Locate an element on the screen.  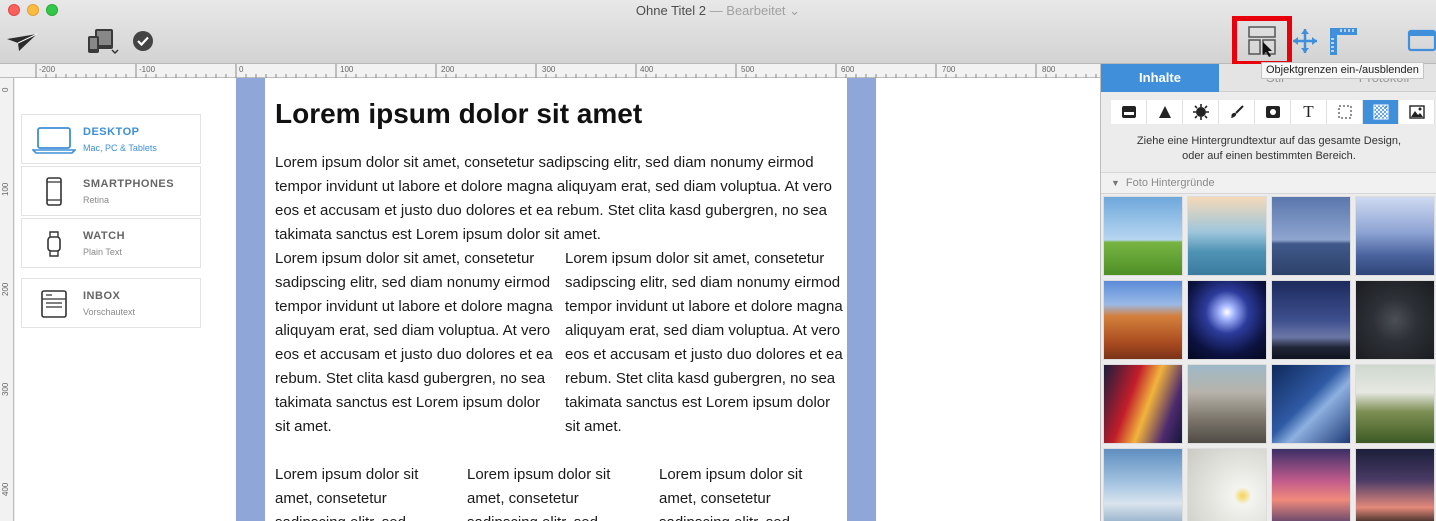
window-title: Ohne Titel 2 — Bearbeitet ⌄ is located at coordinates (718, 11).